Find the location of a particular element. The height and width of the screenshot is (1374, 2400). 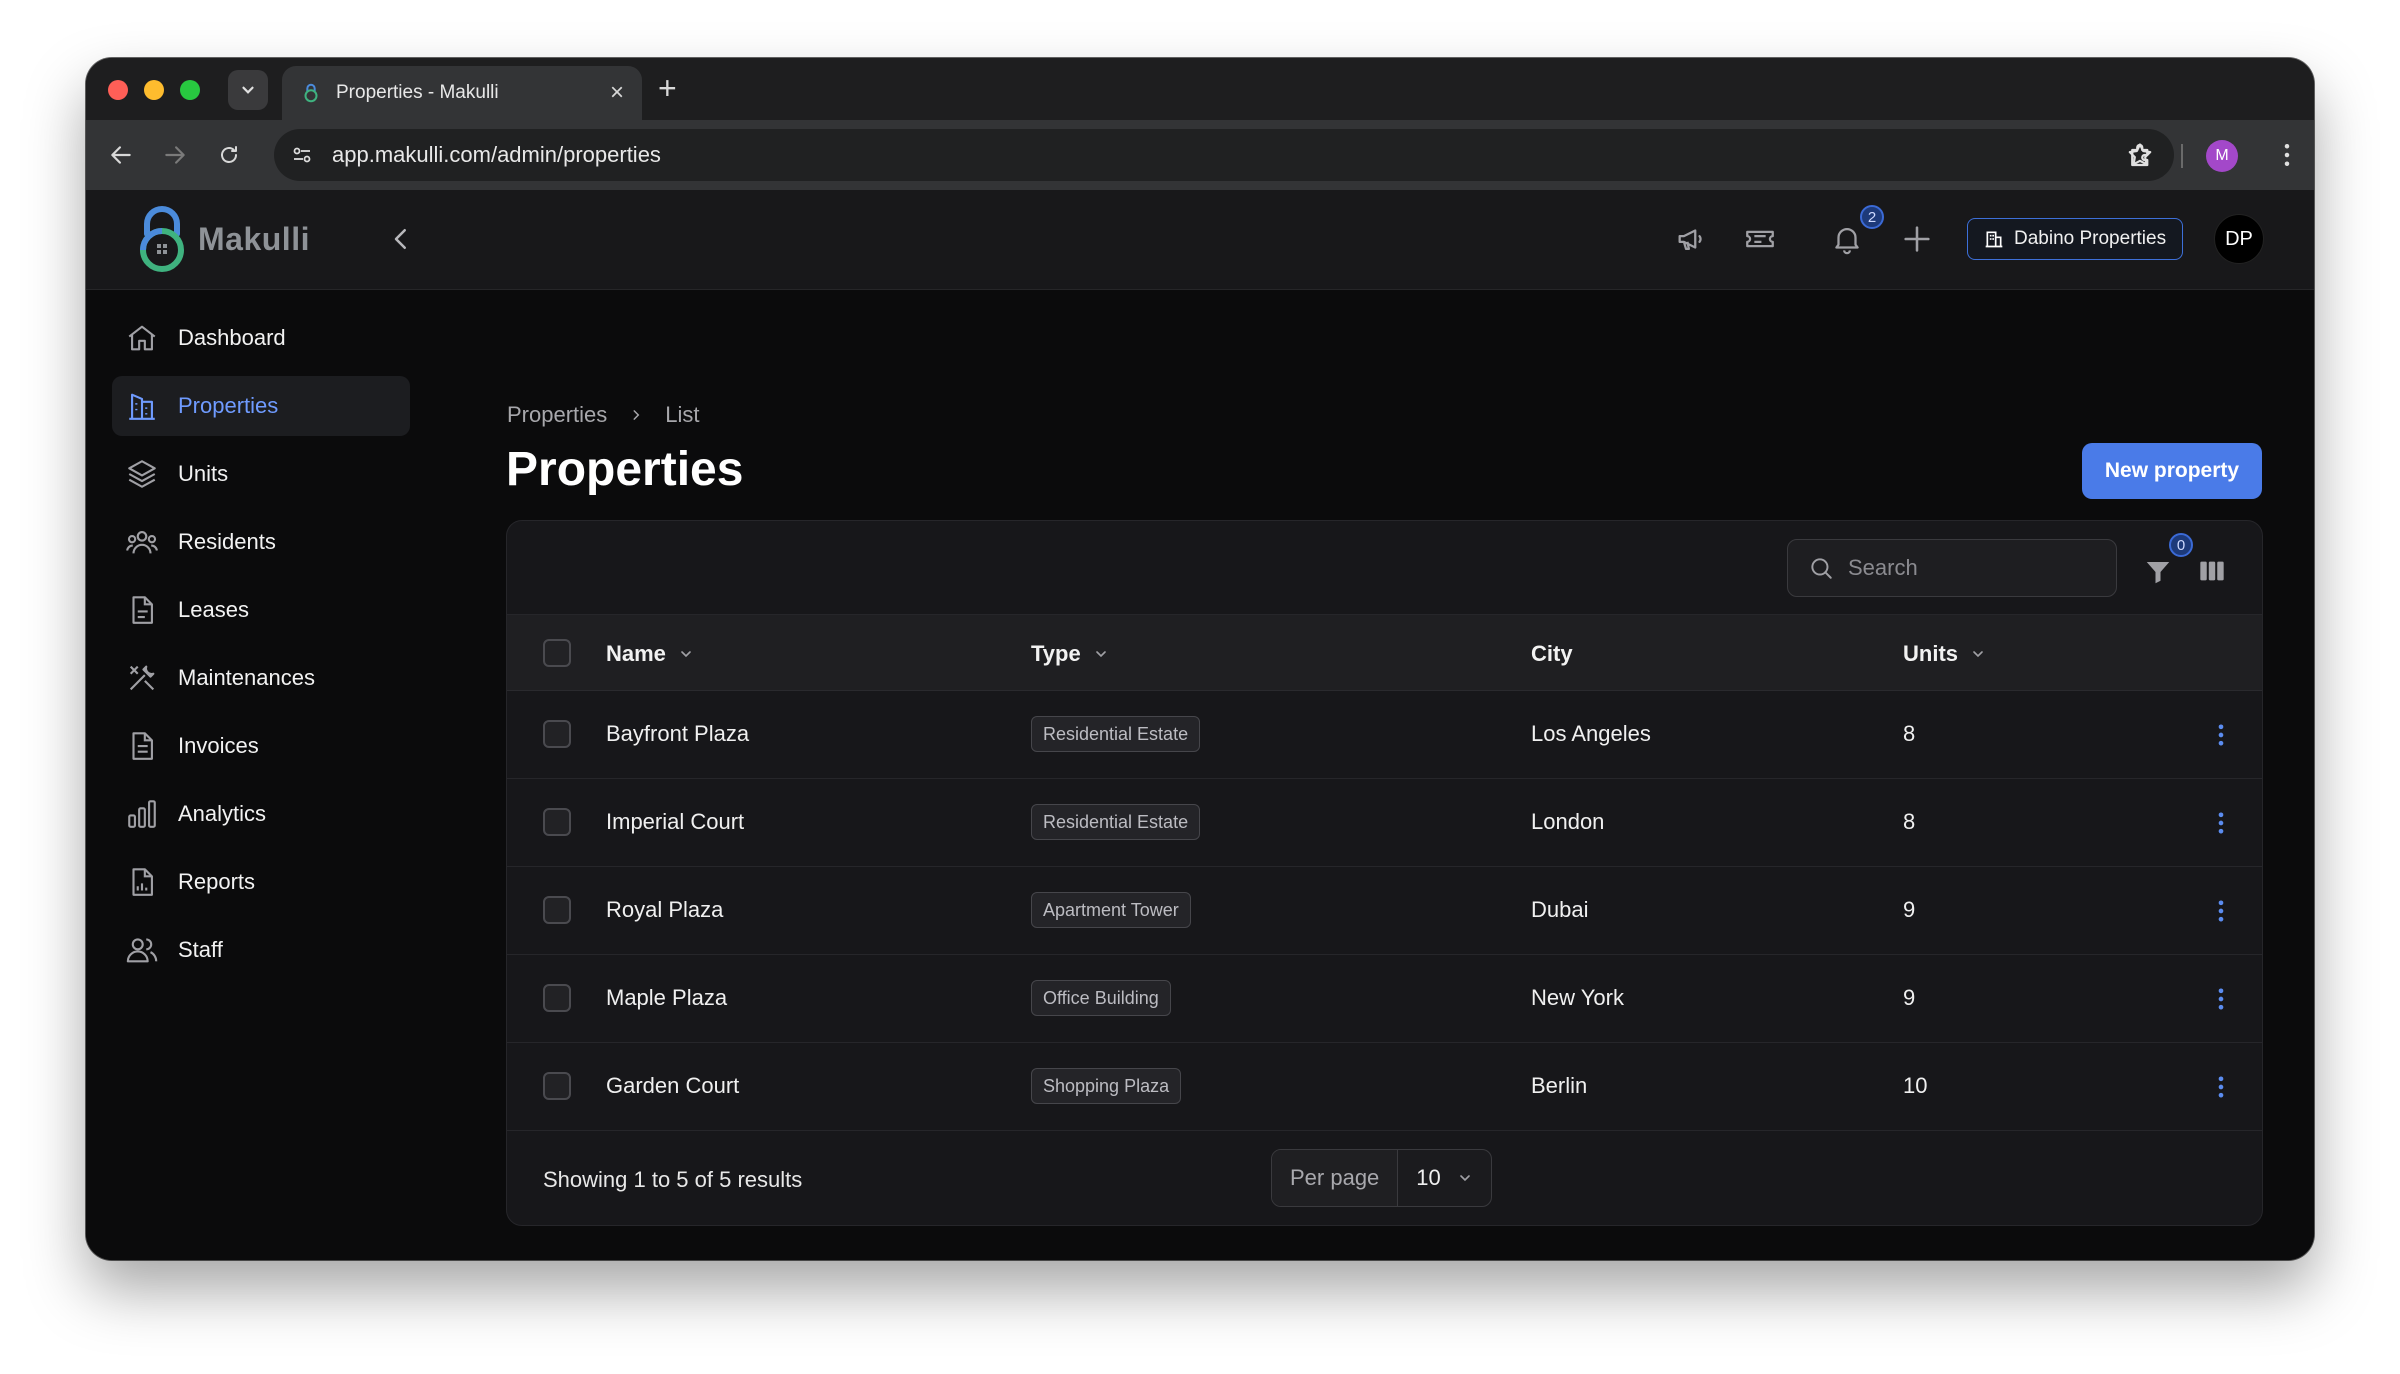

maximize-window-button is located at coordinates (190, 90).